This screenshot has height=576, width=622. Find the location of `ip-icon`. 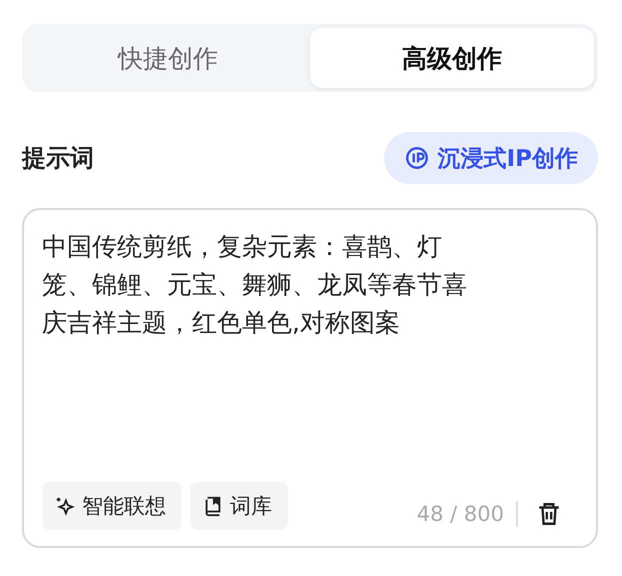

ip-icon is located at coordinates (417, 158).